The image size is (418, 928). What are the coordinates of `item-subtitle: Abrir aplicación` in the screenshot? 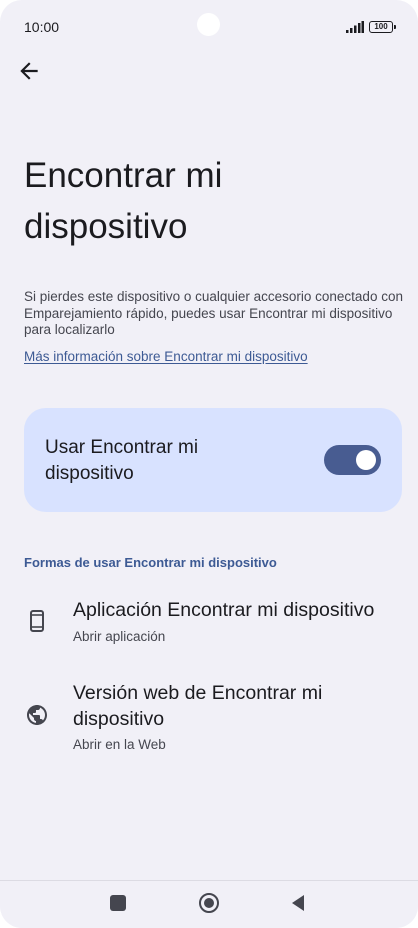 It's located at (119, 636).